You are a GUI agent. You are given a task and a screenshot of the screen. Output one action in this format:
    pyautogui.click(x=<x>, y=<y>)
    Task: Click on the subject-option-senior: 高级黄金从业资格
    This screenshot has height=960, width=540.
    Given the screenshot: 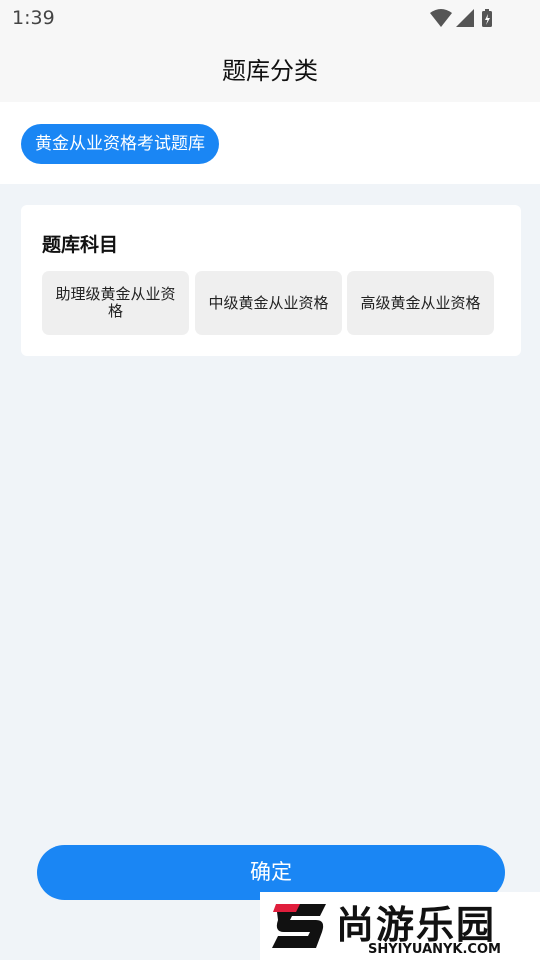 What is the action you would take?
    pyautogui.click(x=420, y=303)
    